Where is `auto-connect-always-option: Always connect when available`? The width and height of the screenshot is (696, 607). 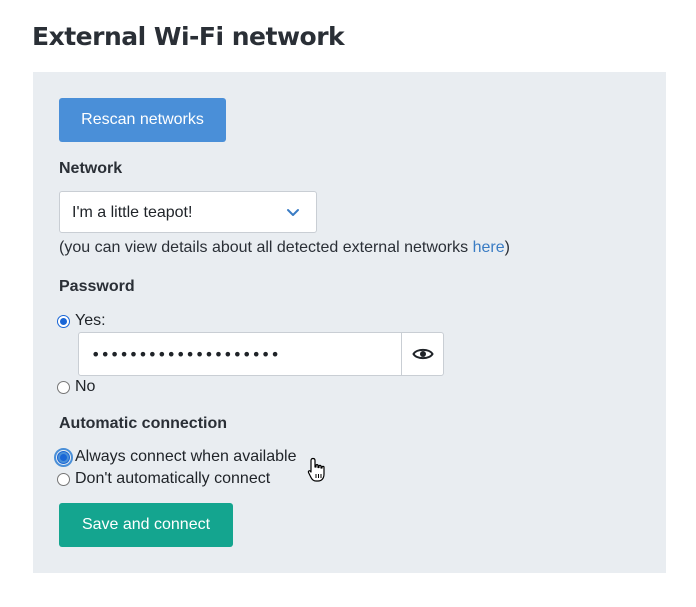
auto-connect-always-option: Always connect when available is located at coordinates (175, 457).